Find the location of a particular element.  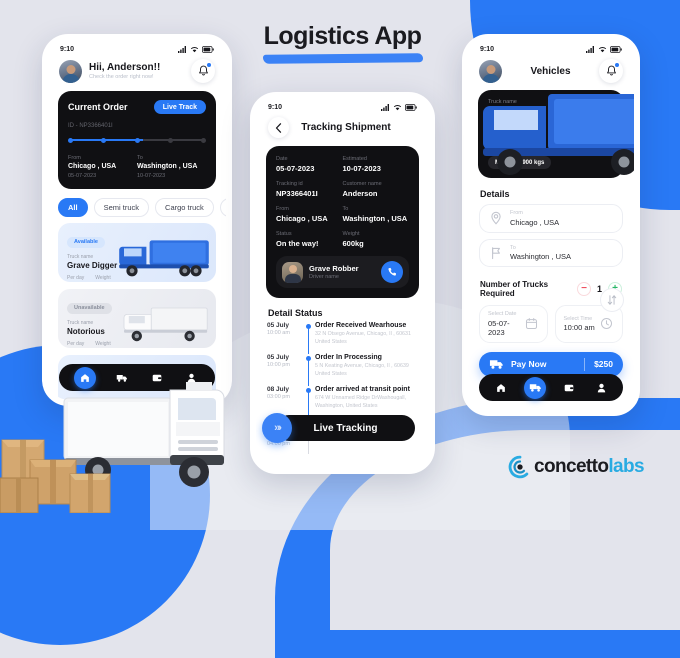

title-underline is located at coordinates (342, 58).